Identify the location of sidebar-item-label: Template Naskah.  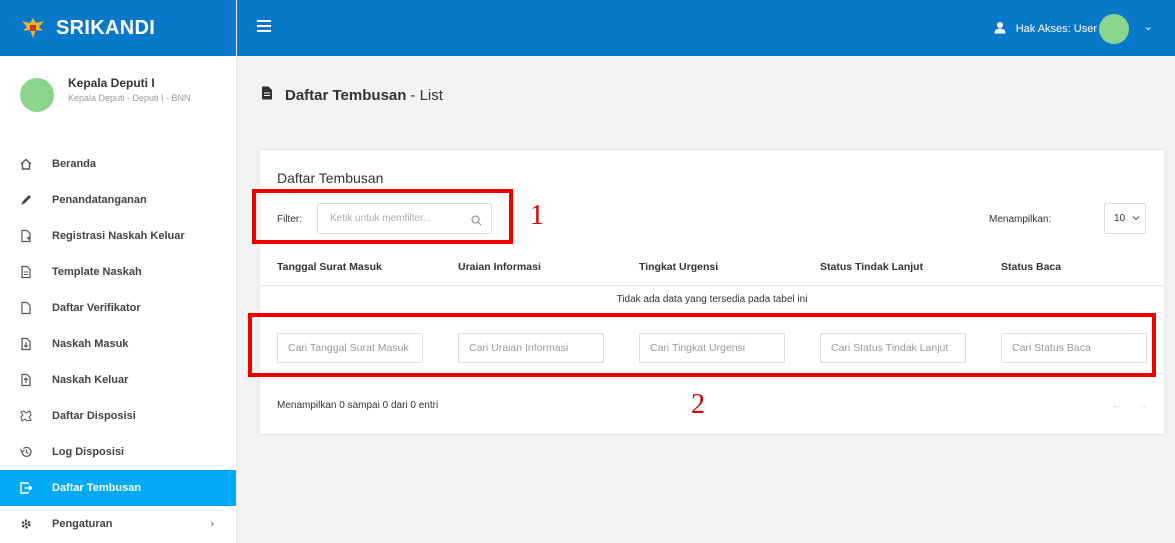
(97, 272).